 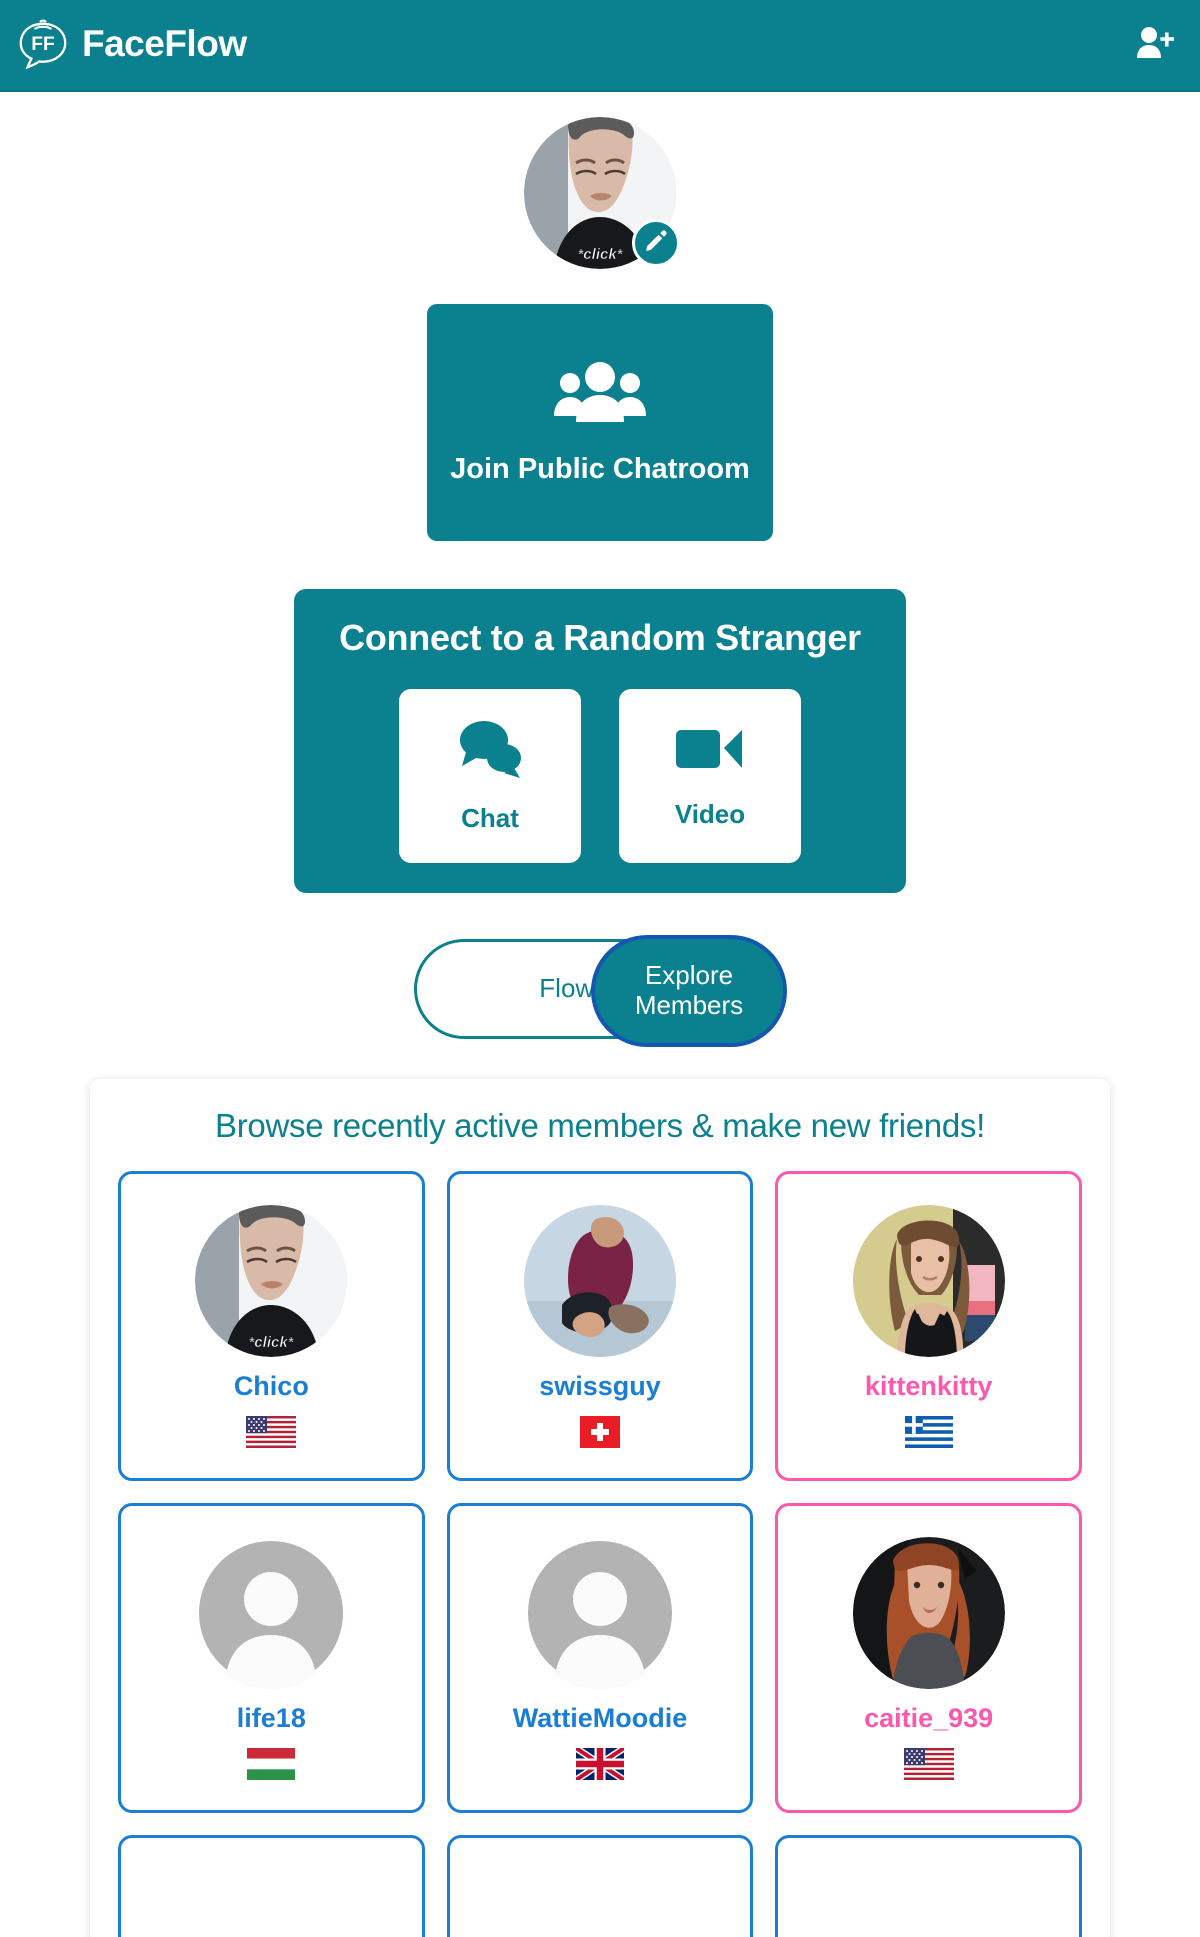 I want to click on pencil-icon, so click(x=656, y=243).